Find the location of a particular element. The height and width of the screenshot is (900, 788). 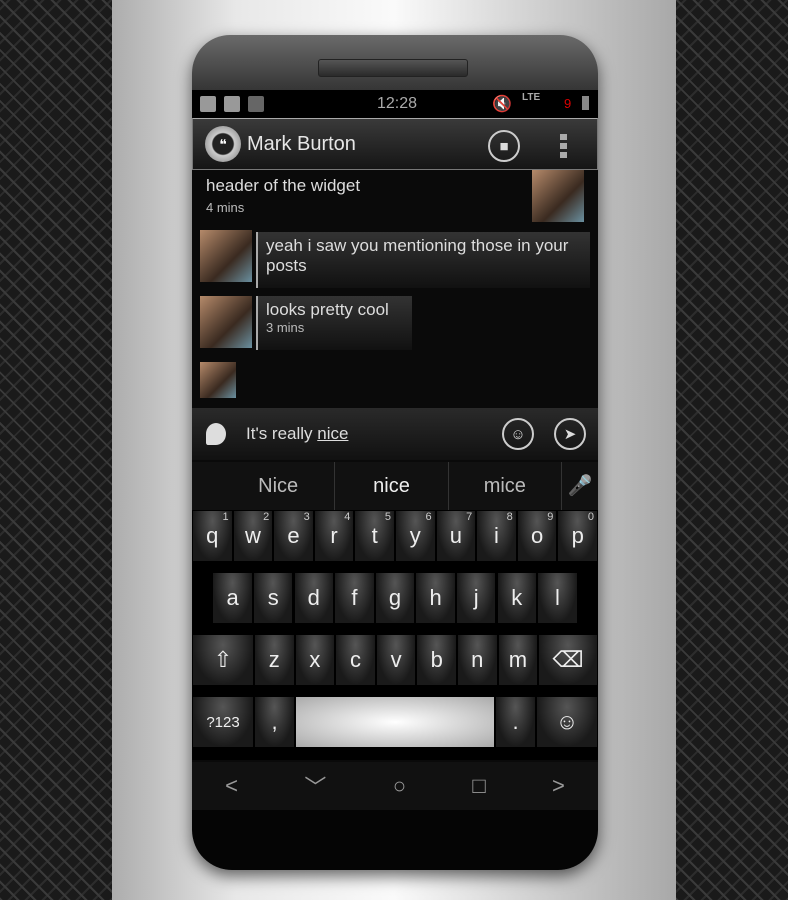

suggestion-strip: Nice nice mice 🎤 is located at coordinates (395, 486).